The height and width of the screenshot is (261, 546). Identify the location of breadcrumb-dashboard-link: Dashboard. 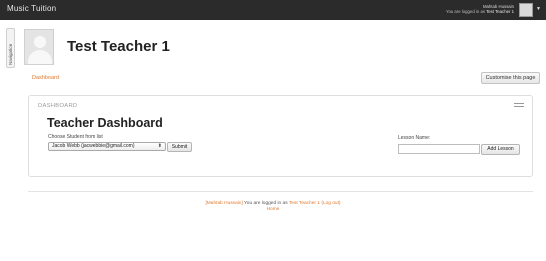
(45, 78).